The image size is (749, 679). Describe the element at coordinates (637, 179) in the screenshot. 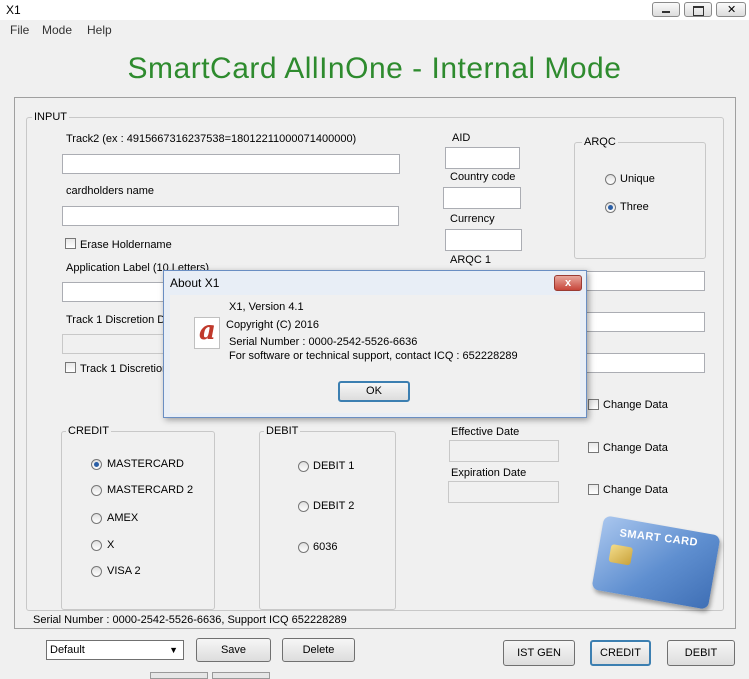

I see `arqc-unique-label: Unique` at that location.